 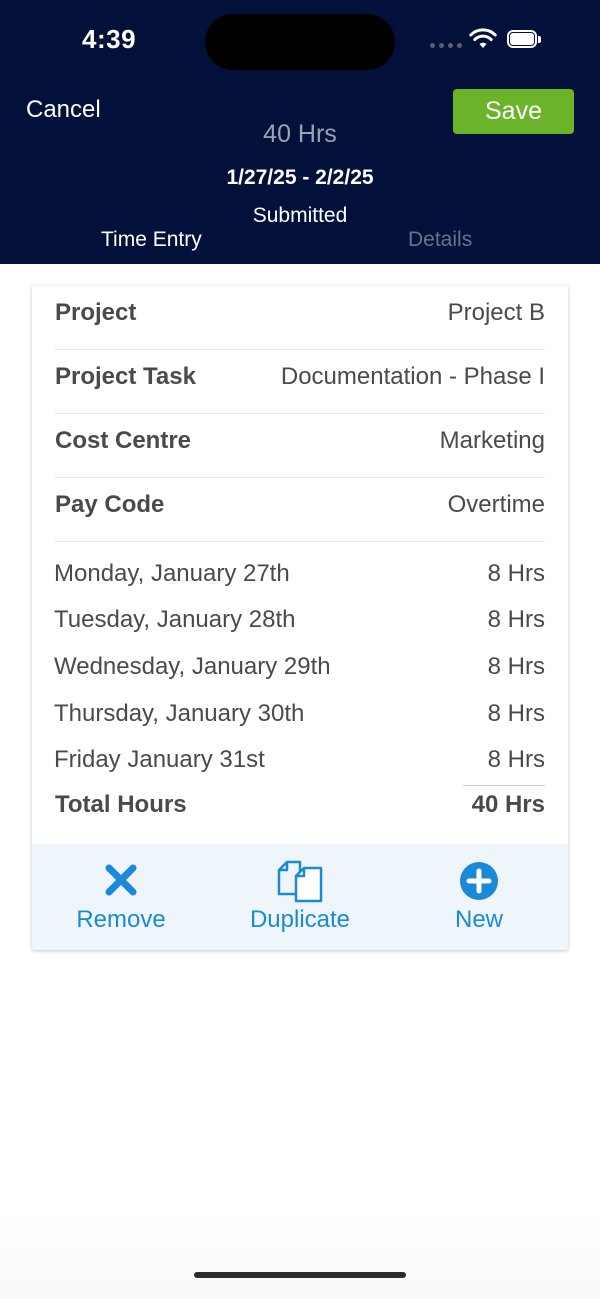 I want to click on total-hours-title: 40 Hrs, so click(x=300, y=134).